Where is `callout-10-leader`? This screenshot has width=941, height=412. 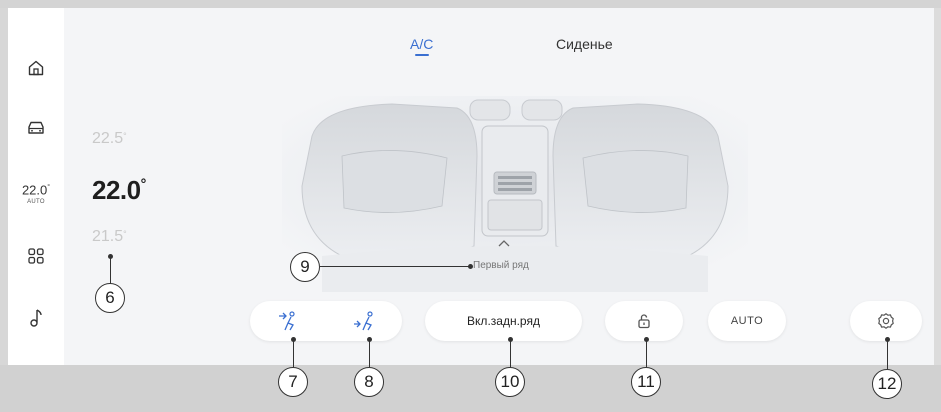
callout-10-leader is located at coordinates (510, 353).